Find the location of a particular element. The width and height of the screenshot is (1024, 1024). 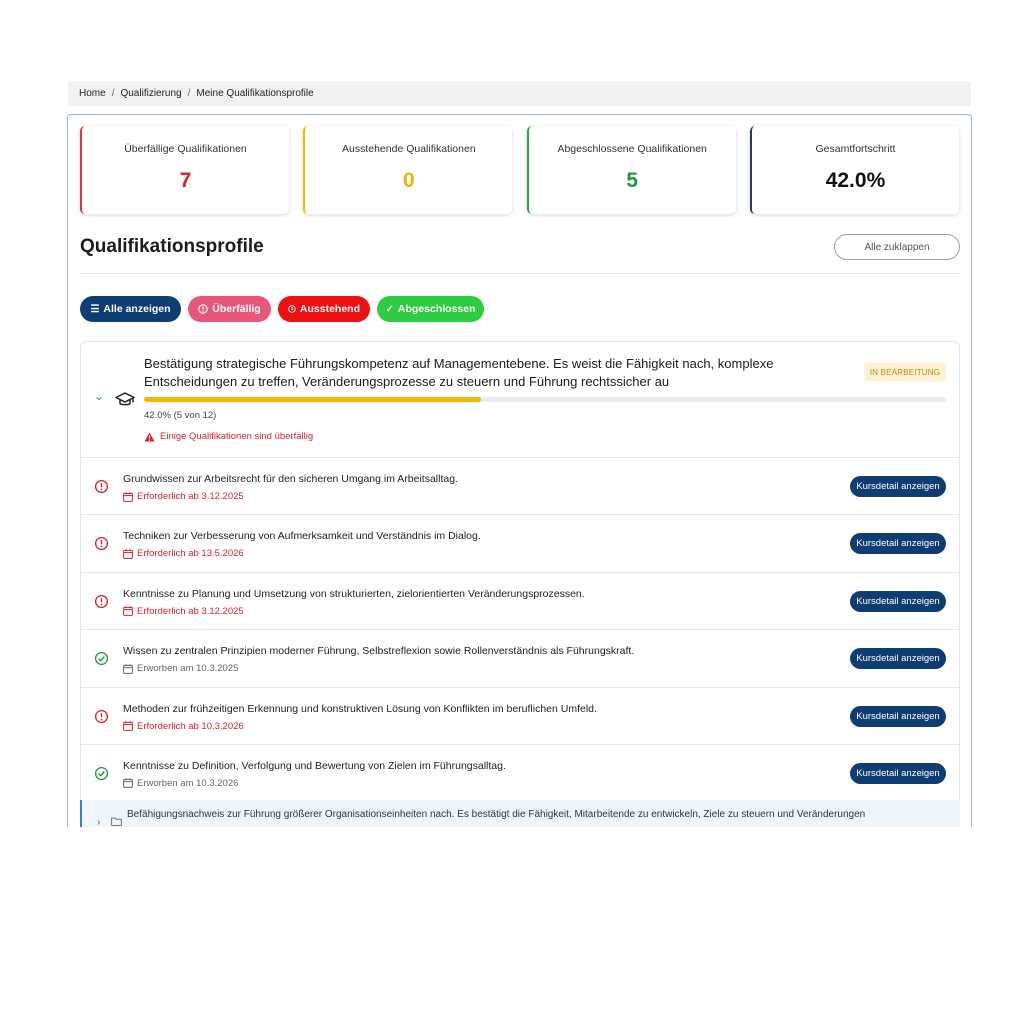

progress-fill is located at coordinates (312, 399).